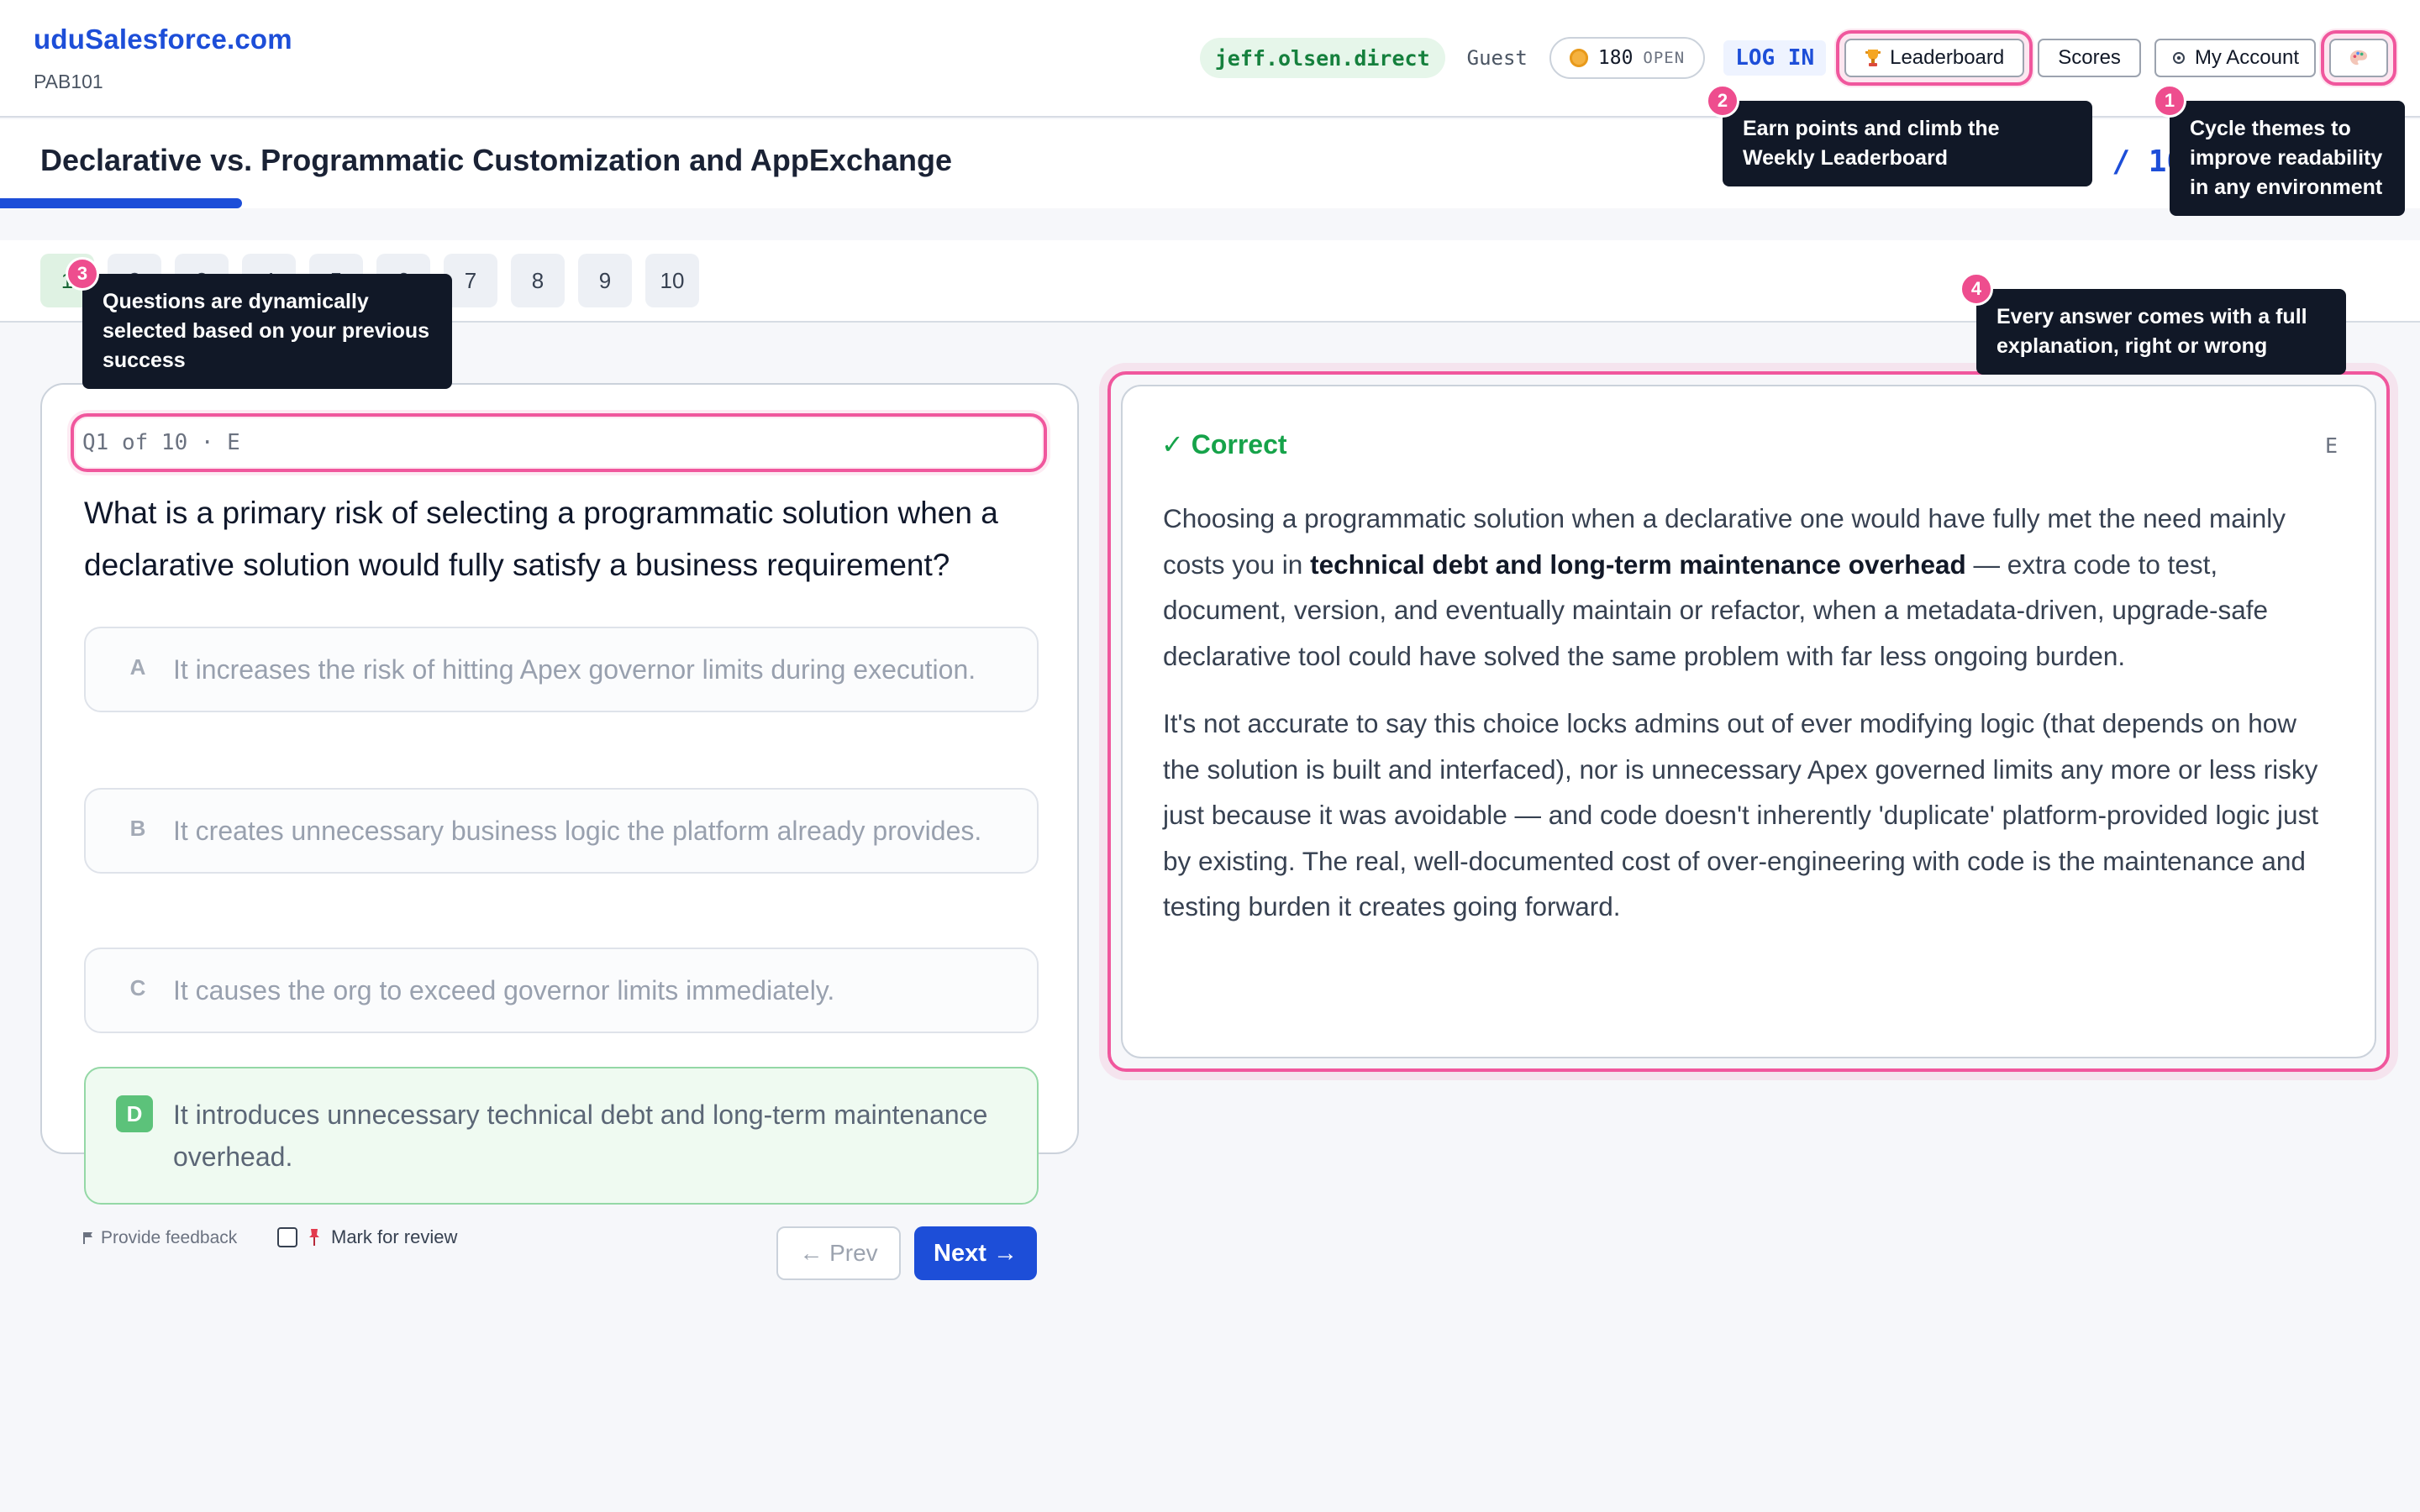 This screenshot has height=1512, width=2420. Describe the element at coordinates (2246, 57) in the screenshot. I see `my-account-label: My Account` at that location.